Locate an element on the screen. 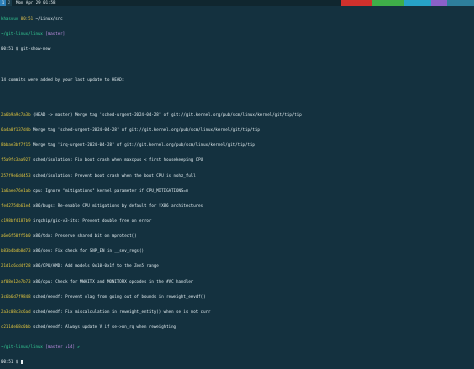  commit-hash: 2a3c08c3c6ad is located at coordinates (16, 311).